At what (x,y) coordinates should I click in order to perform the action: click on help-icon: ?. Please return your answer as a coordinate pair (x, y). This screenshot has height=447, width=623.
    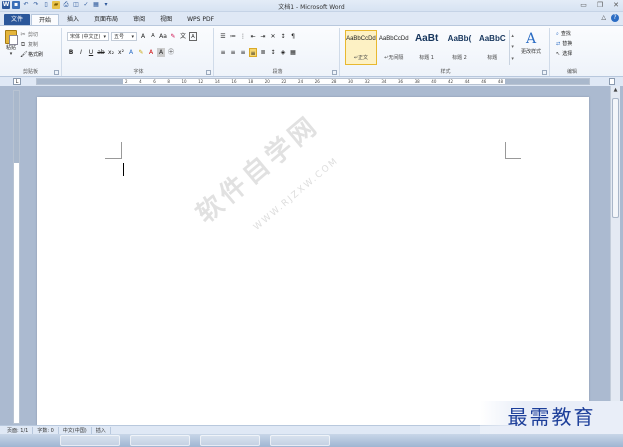
    Looking at the image, I should click on (615, 18).